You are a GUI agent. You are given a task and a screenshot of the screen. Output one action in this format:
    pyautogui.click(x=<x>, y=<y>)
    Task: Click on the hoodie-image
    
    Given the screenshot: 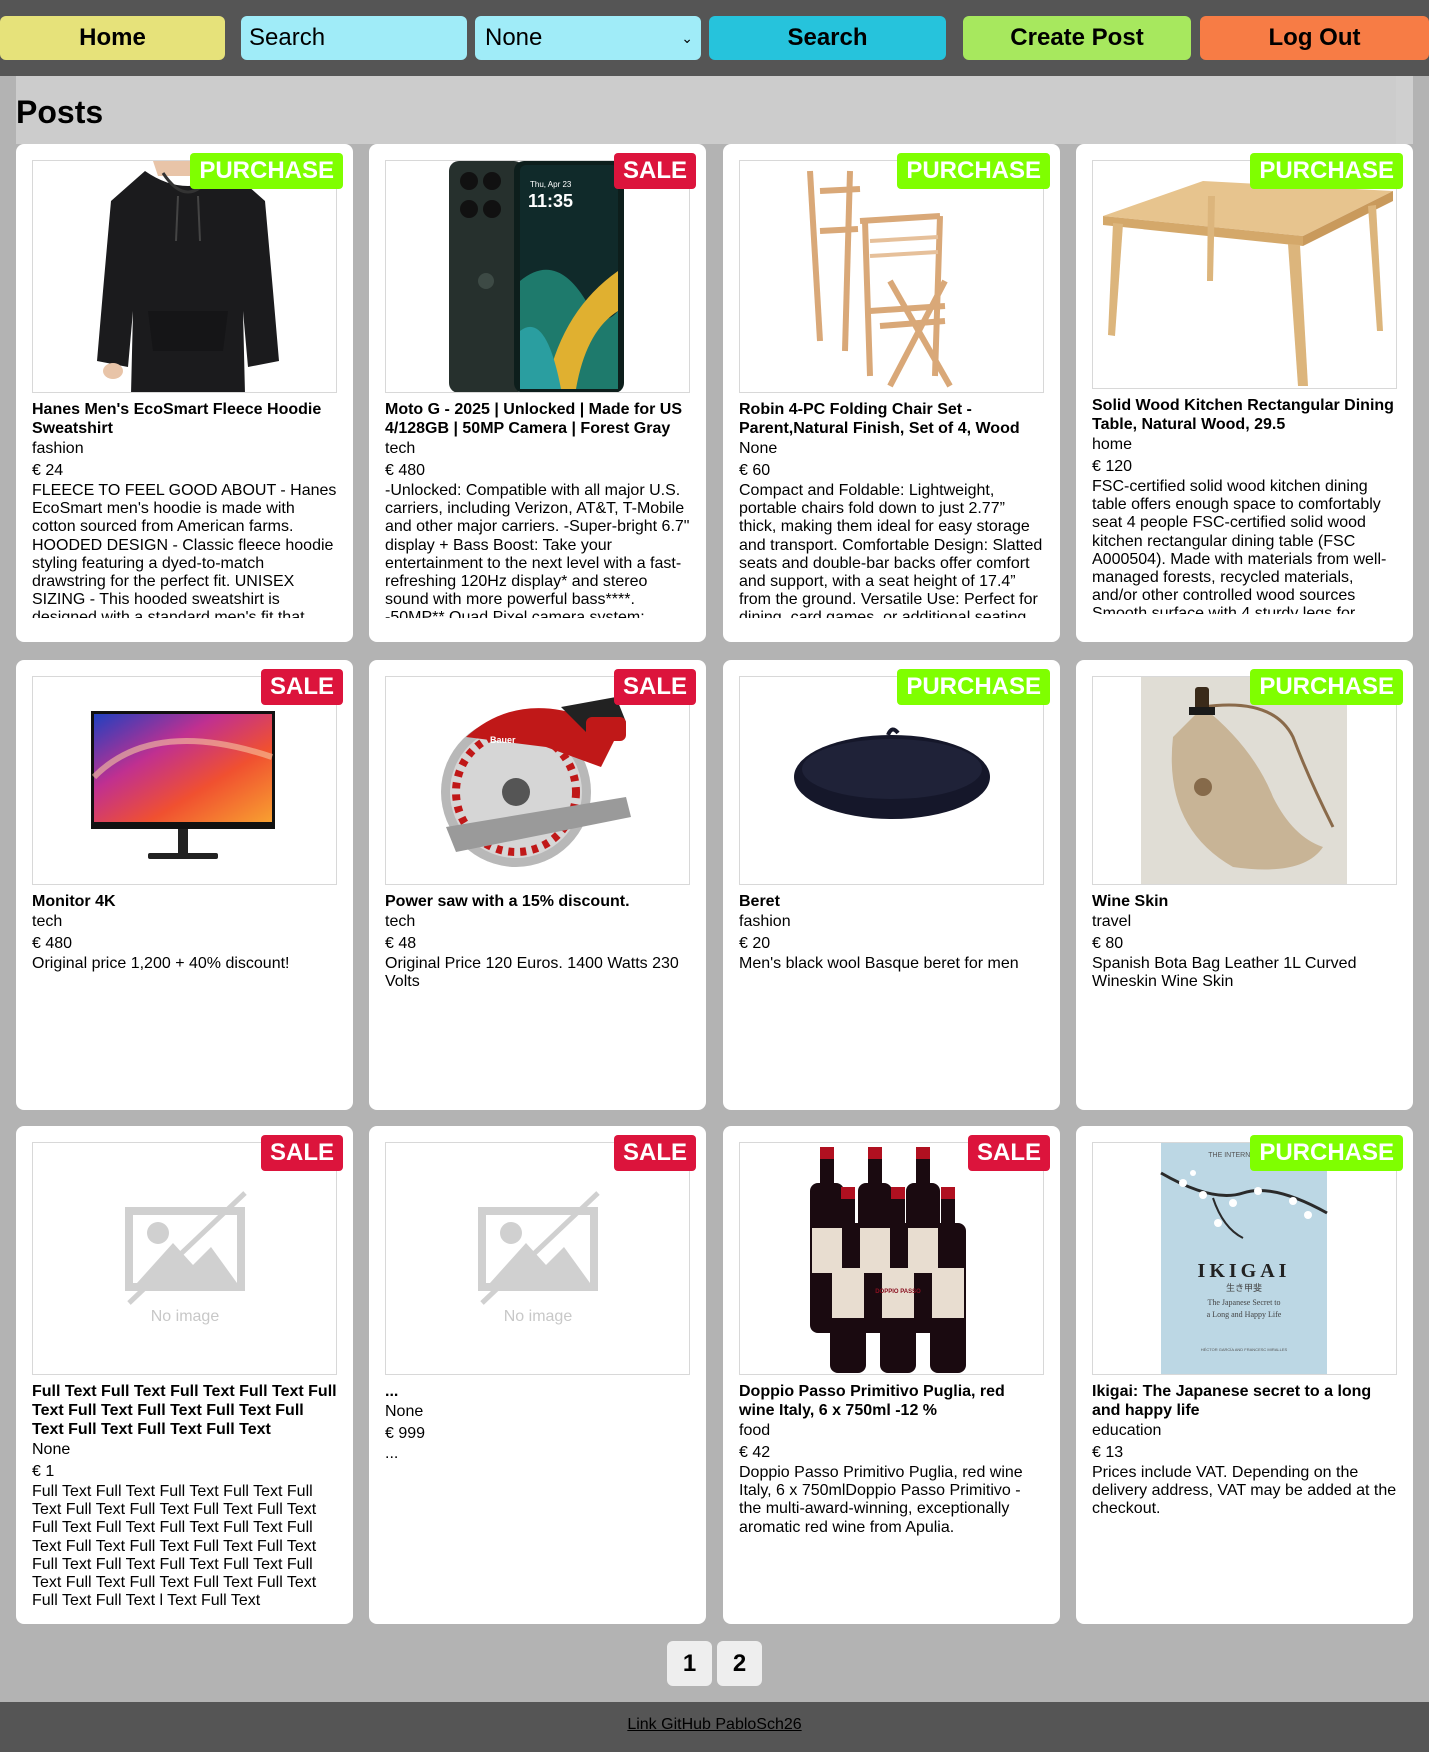 What is the action you would take?
    pyautogui.click(x=184, y=276)
    